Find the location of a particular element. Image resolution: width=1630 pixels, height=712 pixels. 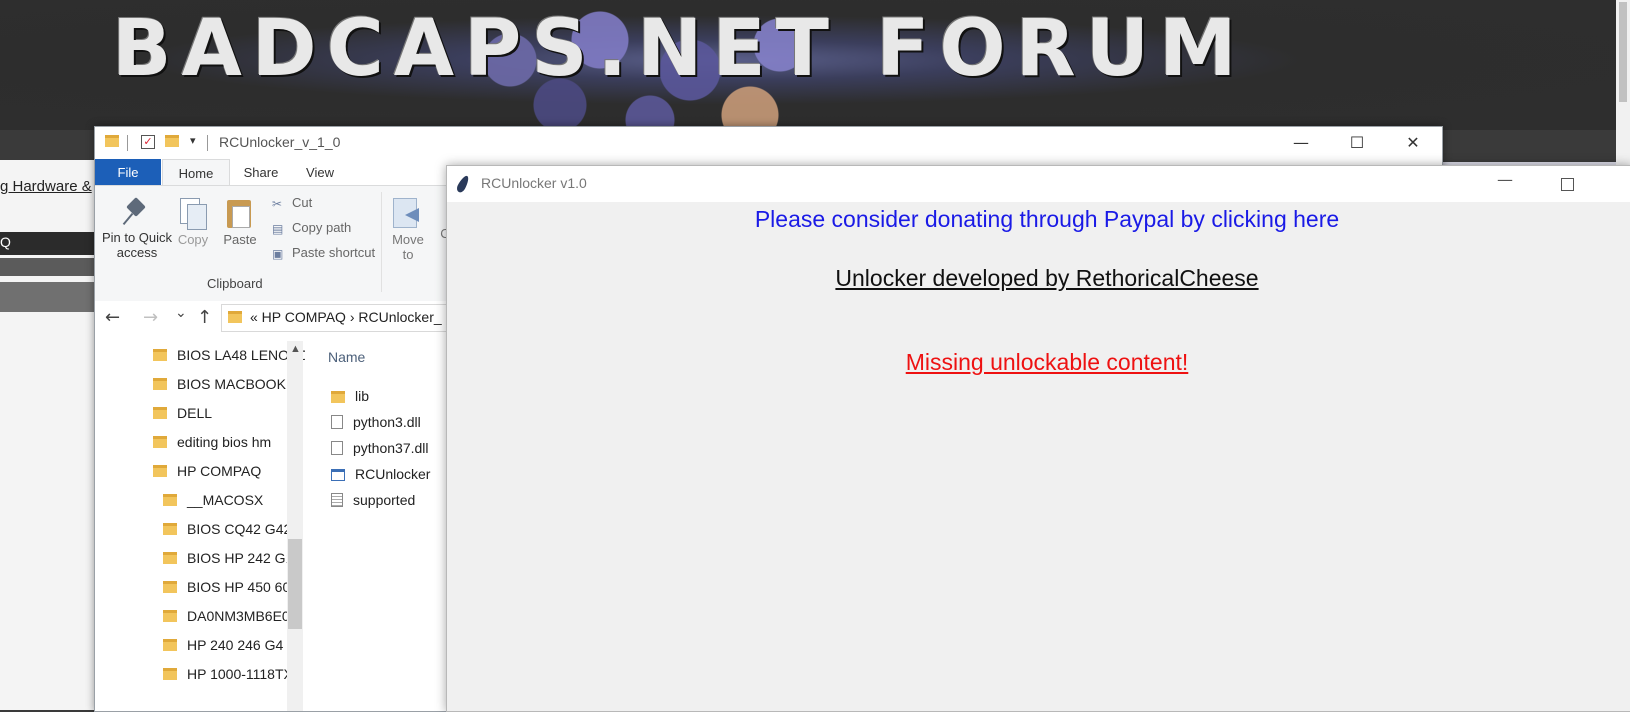

nav-tree-label: BIOS LA48 LENOVO is located at coordinates (241, 355).